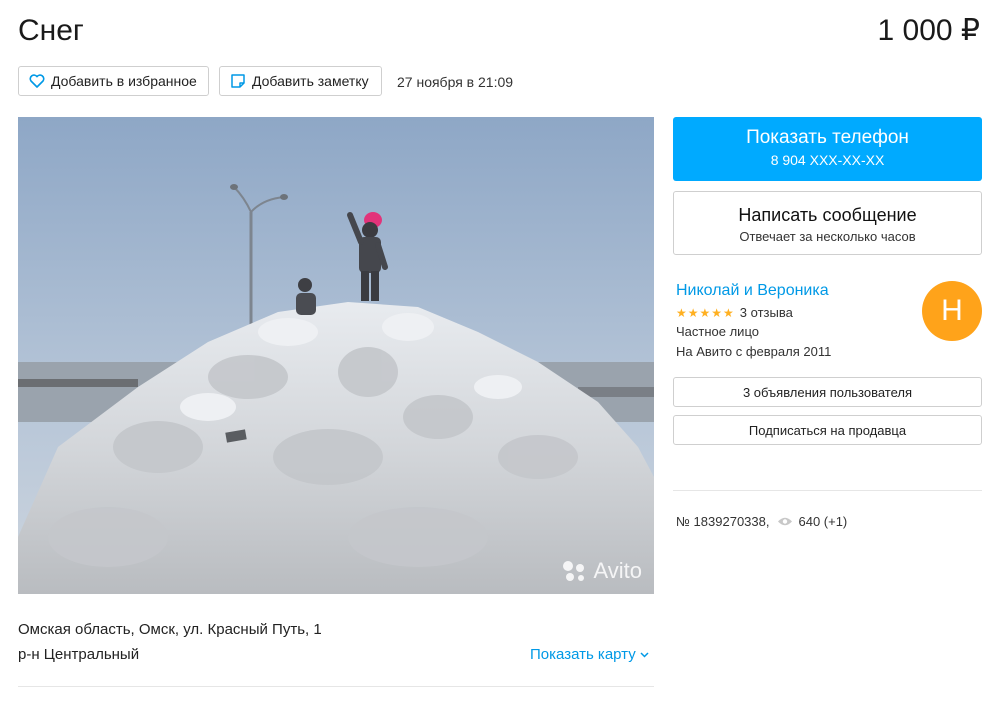  Describe the element at coordinates (455, 82) in the screenshot. I see `publish-date: 27 ноября в 21:09` at that location.